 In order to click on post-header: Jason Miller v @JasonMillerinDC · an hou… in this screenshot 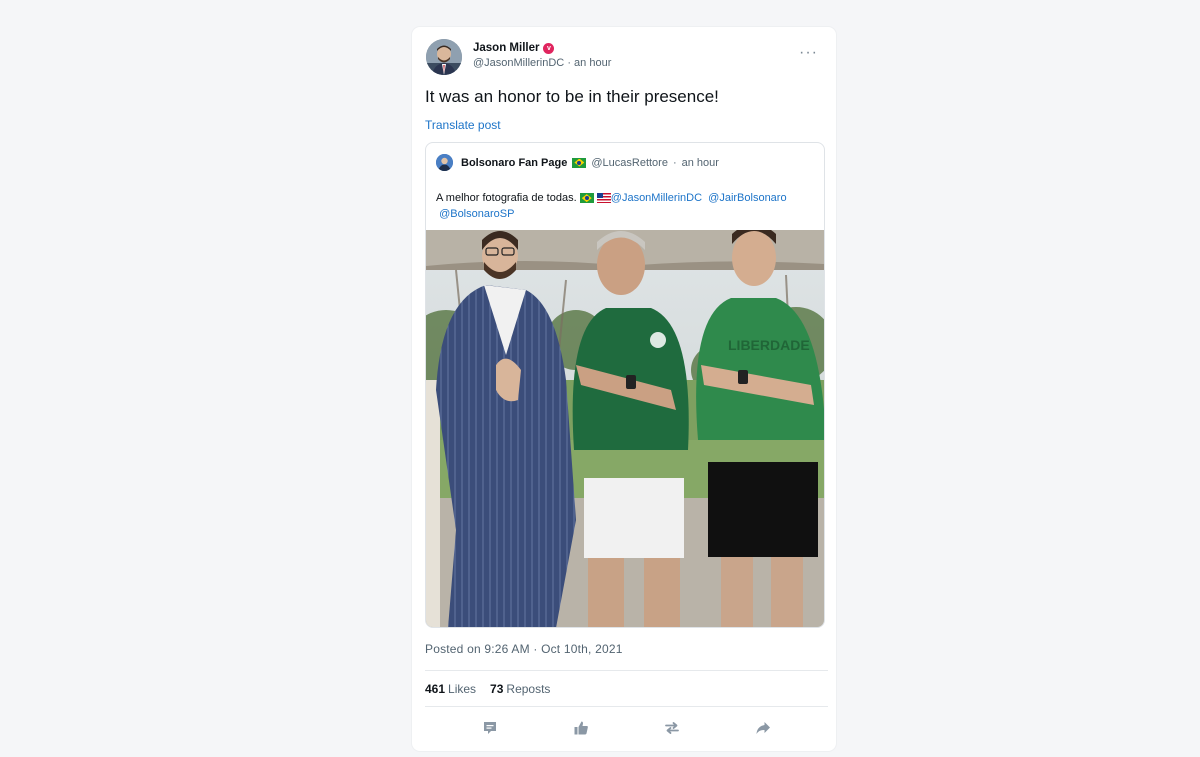, I will do `click(624, 59)`.